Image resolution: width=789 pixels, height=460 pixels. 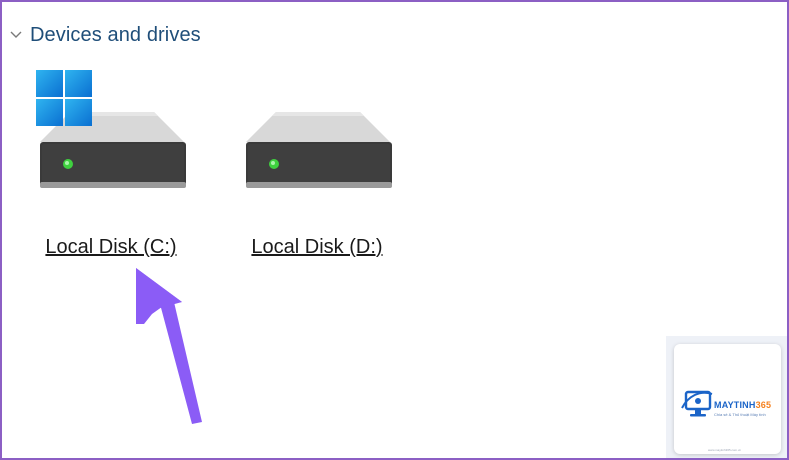 What do you see at coordinates (111, 247) in the screenshot?
I see `drive-c-label: Local Disk (C:)` at bounding box center [111, 247].